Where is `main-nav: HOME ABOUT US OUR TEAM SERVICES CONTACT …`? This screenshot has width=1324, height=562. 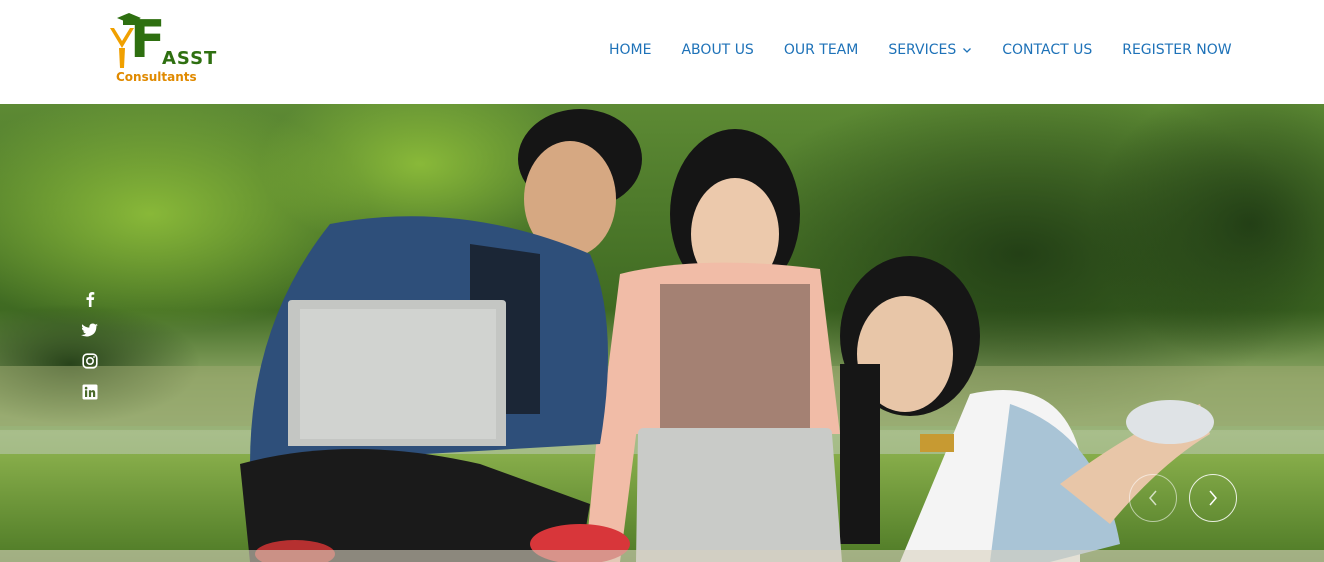 main-nav: HOME ABOUT US OUR TEAM SERVICES CONTACT … is located at coordinates (920, 50).